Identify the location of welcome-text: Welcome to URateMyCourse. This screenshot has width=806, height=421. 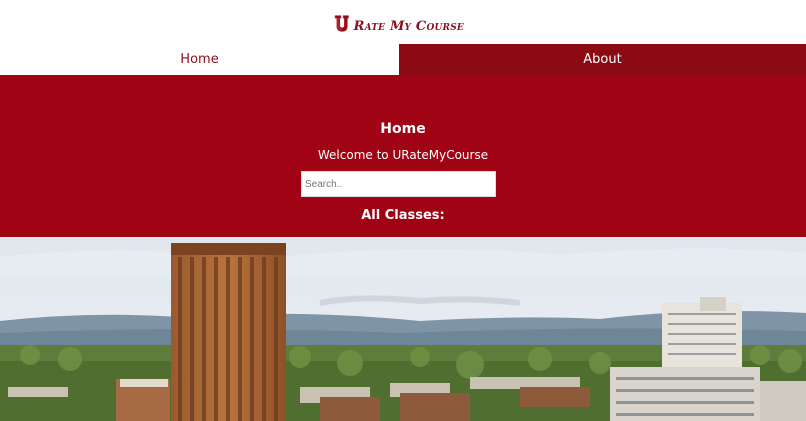
(403, 155).